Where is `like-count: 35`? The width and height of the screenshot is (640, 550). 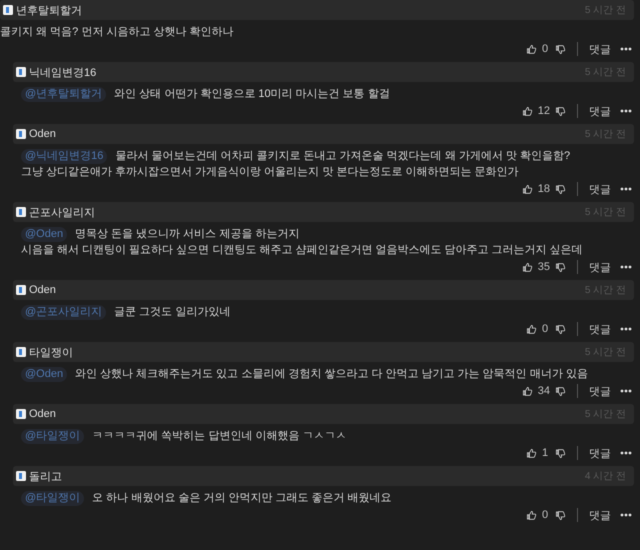
like-count: 35 is located at coordinates (544, 267).